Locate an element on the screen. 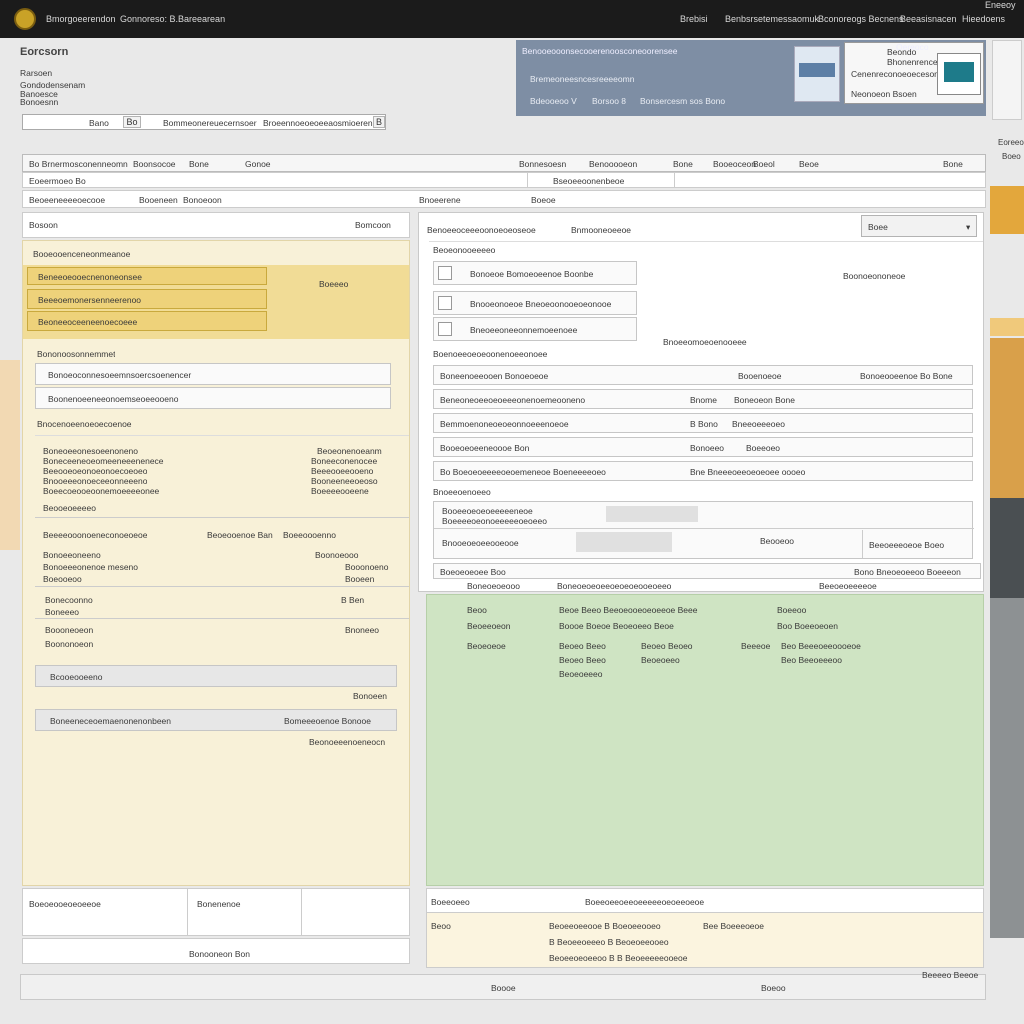 The image size is (1024, 1024). col-9: Boeol is located at coordinates (764, 164).